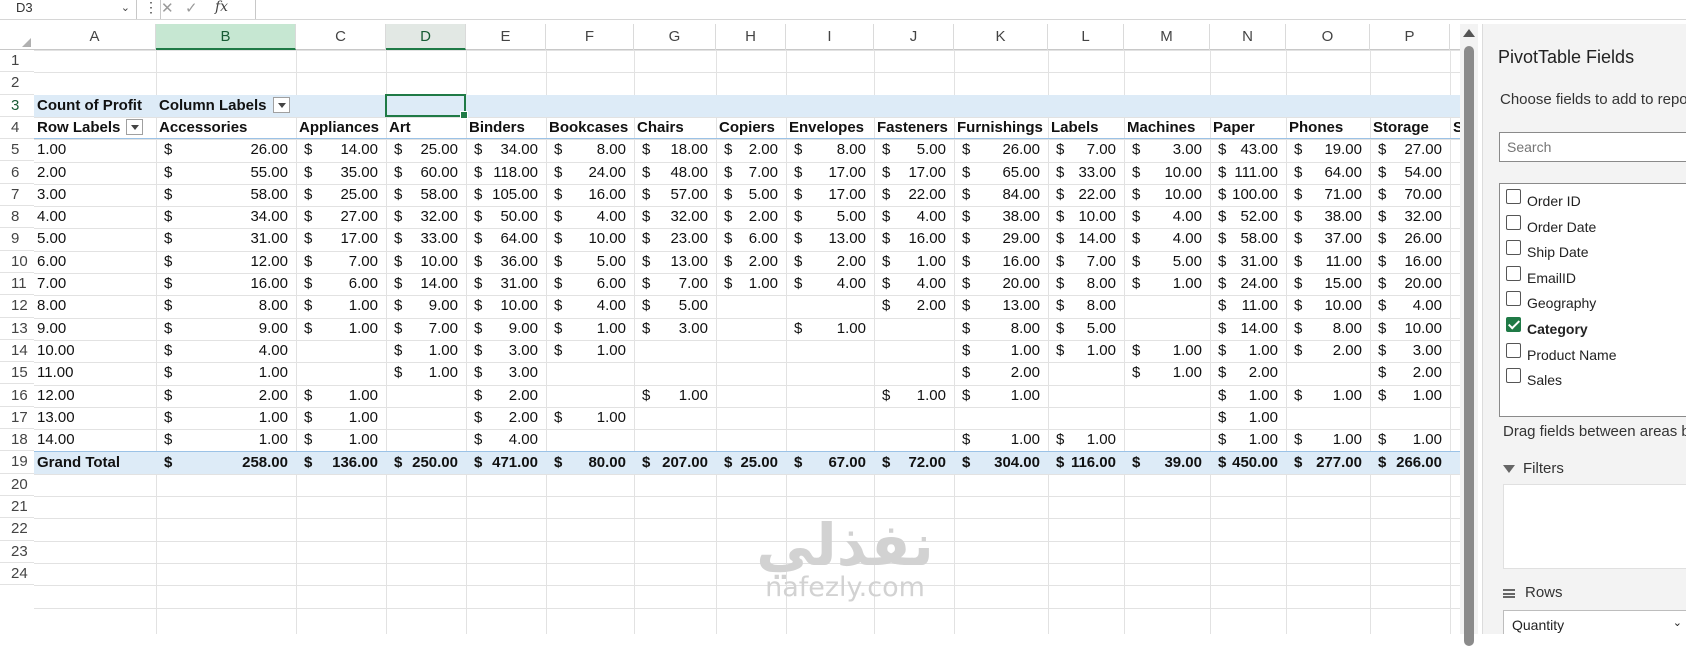 The image size is (1686, 646). Describe the element at coordinates (1593, 327) in the screenshot. I see `field-category: Category` at that location.